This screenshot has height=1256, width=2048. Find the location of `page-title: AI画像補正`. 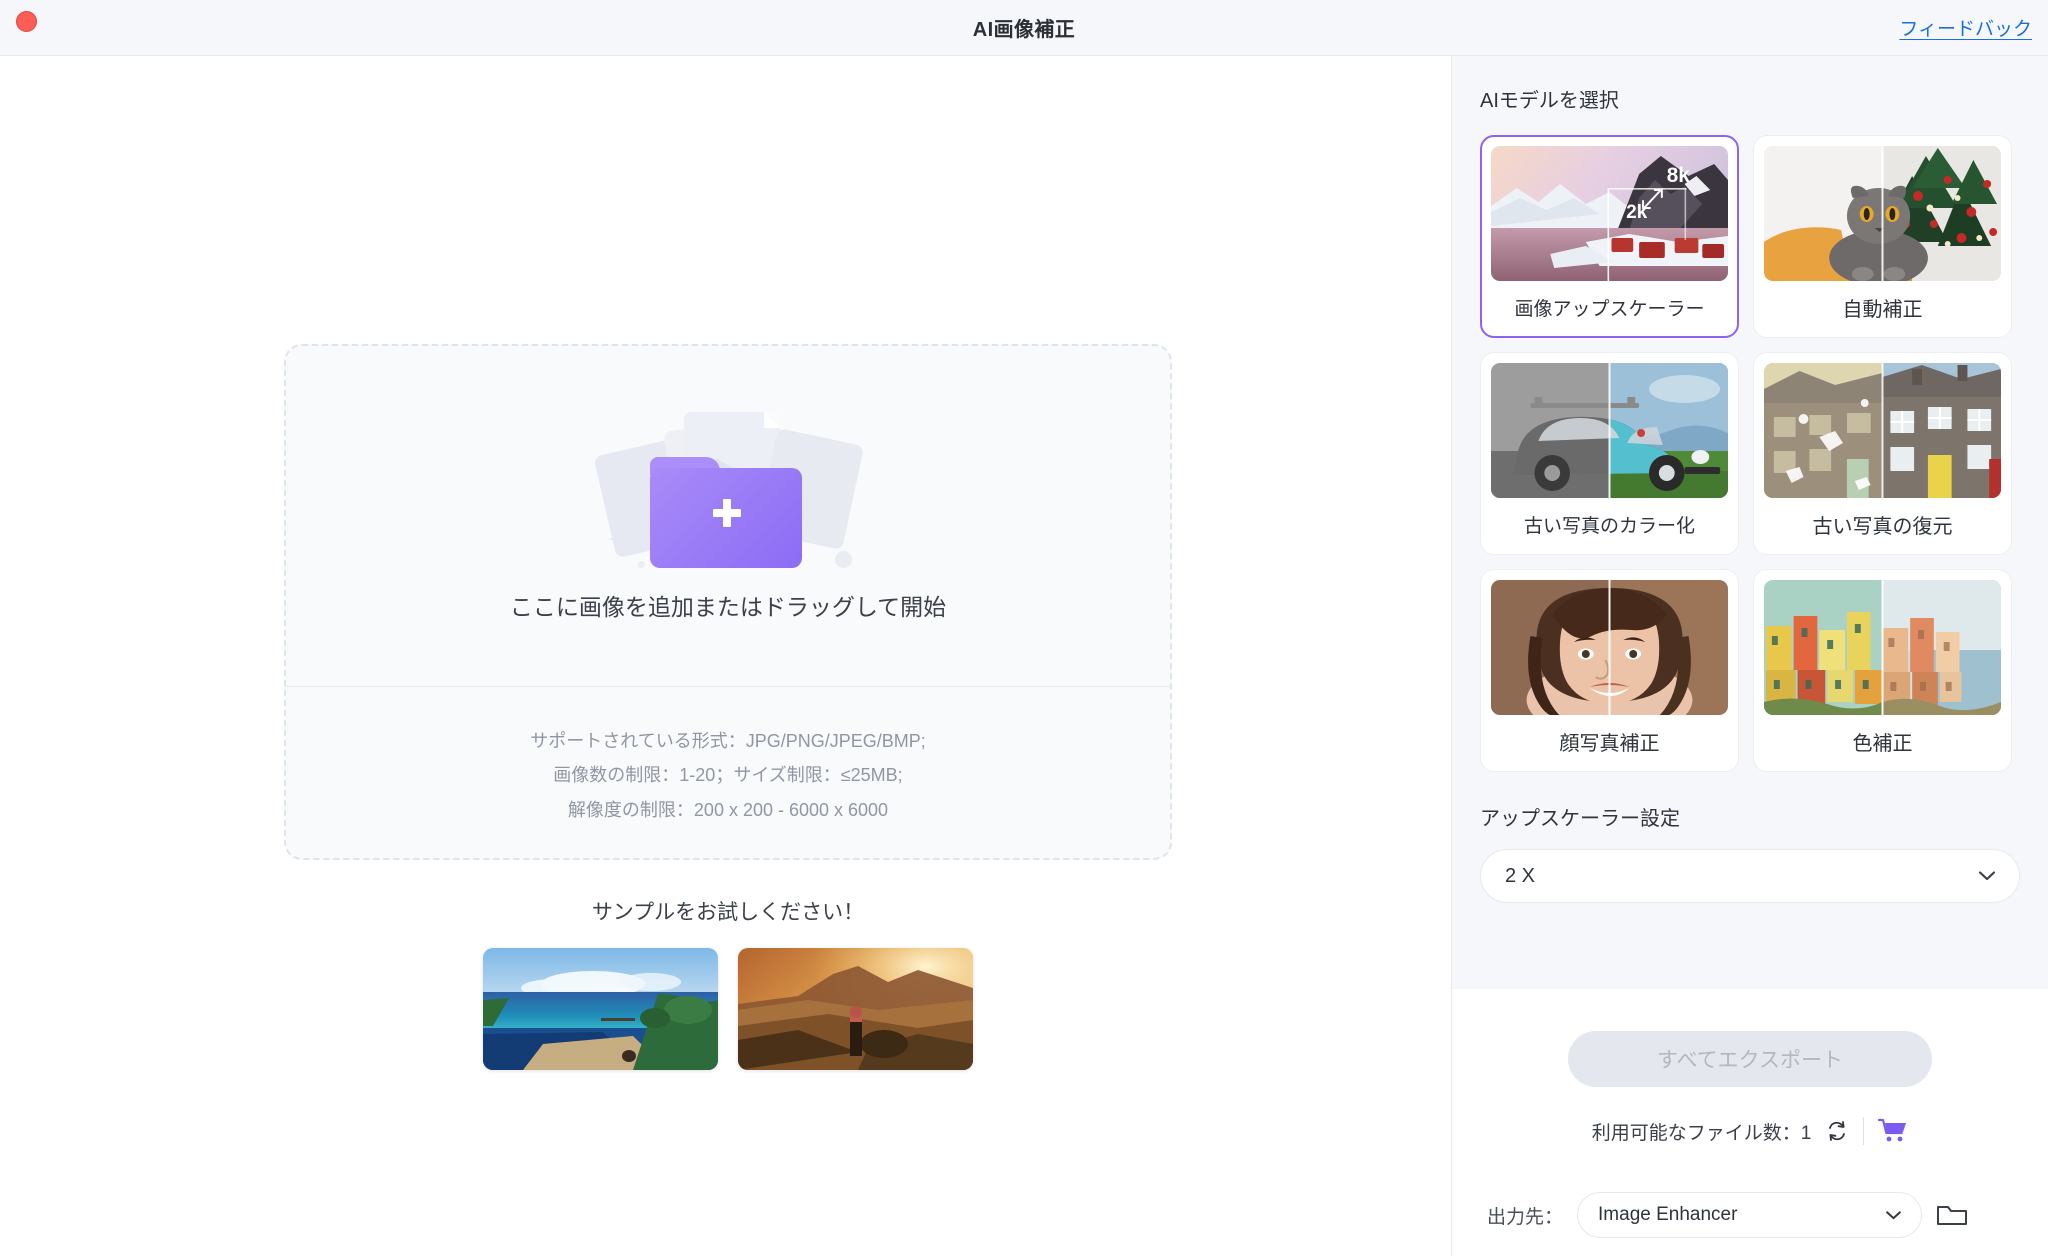

page-title: AI画像補正 is located at coordinates (1024, 30).